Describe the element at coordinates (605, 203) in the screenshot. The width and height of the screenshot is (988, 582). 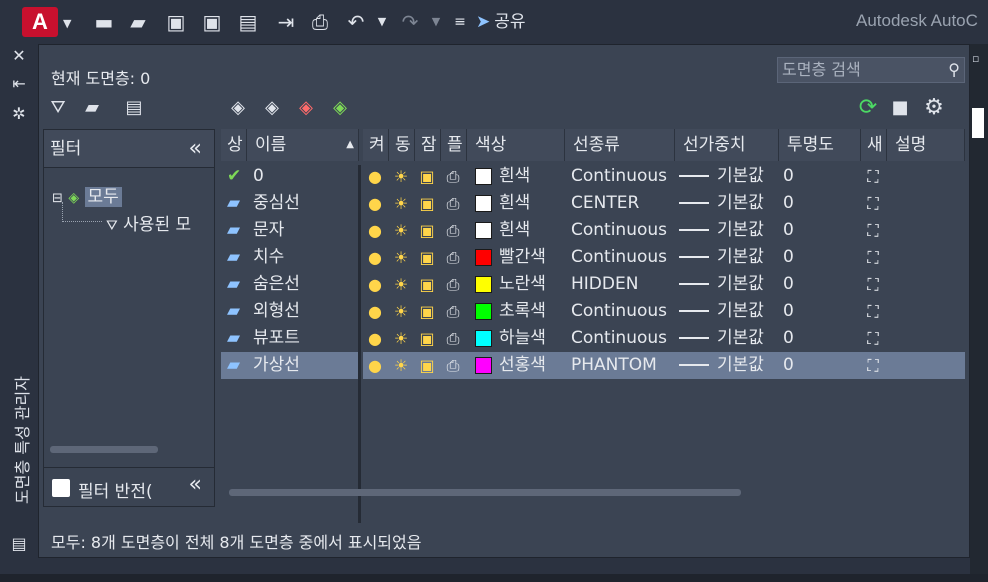
I see `layer-linetype: CENTER` at that location.